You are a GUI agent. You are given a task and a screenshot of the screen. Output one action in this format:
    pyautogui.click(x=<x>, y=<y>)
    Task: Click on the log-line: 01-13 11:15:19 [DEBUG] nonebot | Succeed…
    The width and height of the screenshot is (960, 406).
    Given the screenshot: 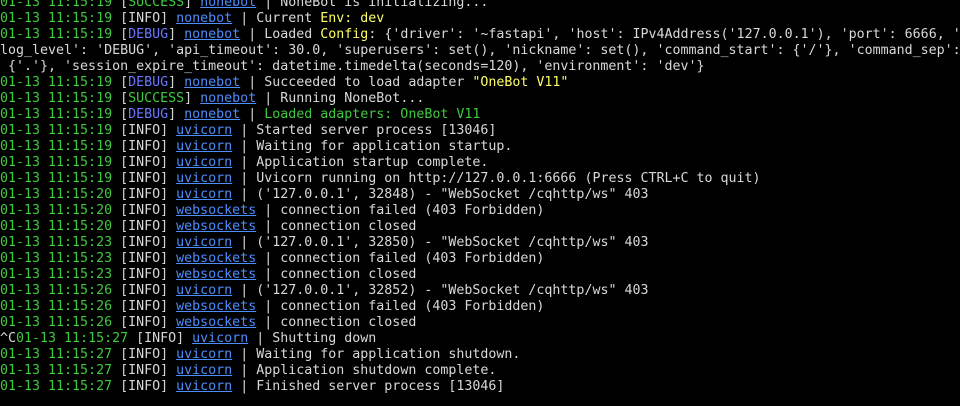 What is the action you would take?
    pyautogui.click(x=480, y=83)
    